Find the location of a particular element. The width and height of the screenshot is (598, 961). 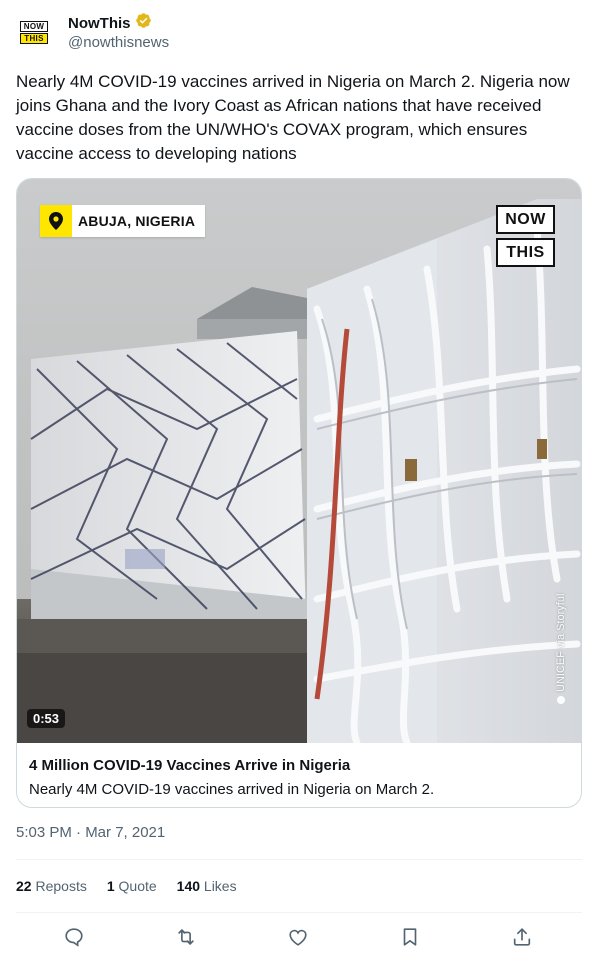

nowthis-logo: NOW THIS is located at coordinates (34, 32).